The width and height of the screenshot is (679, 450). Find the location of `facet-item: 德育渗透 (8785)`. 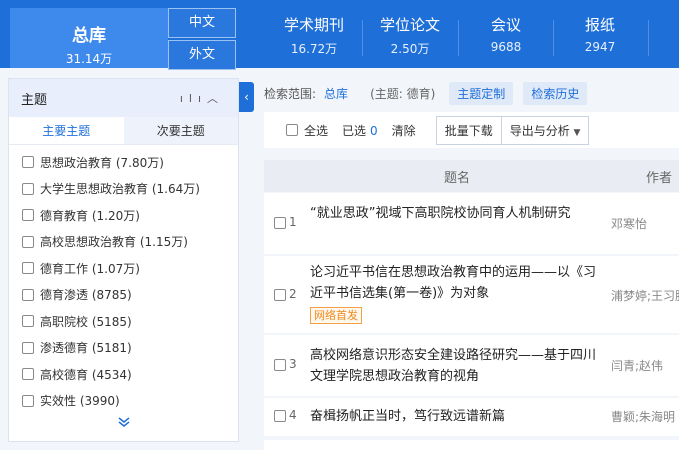

facet-item: 德育渗透 (8785) is located at coordinates (123, 295).